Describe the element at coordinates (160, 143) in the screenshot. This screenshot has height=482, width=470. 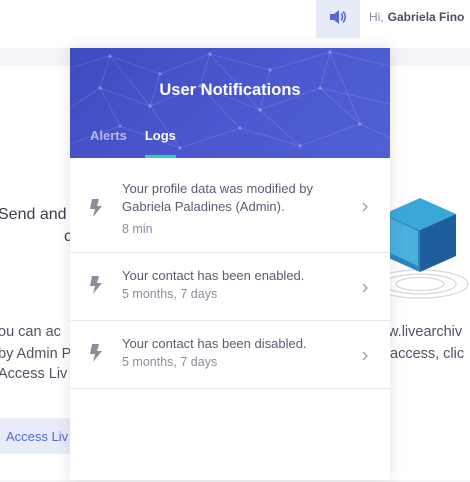
I see `tab-logs: Logs` at that location.